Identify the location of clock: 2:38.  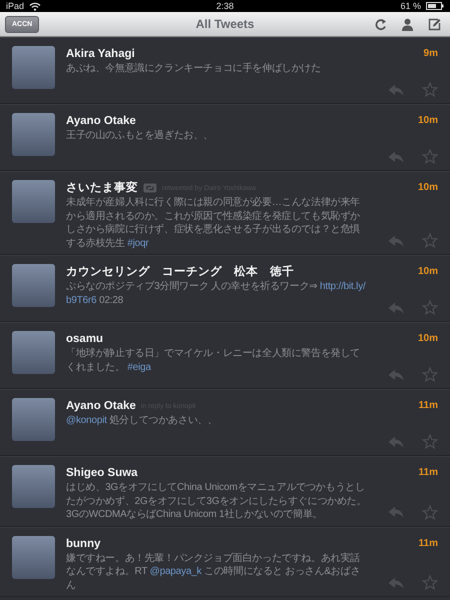
(225, 6).